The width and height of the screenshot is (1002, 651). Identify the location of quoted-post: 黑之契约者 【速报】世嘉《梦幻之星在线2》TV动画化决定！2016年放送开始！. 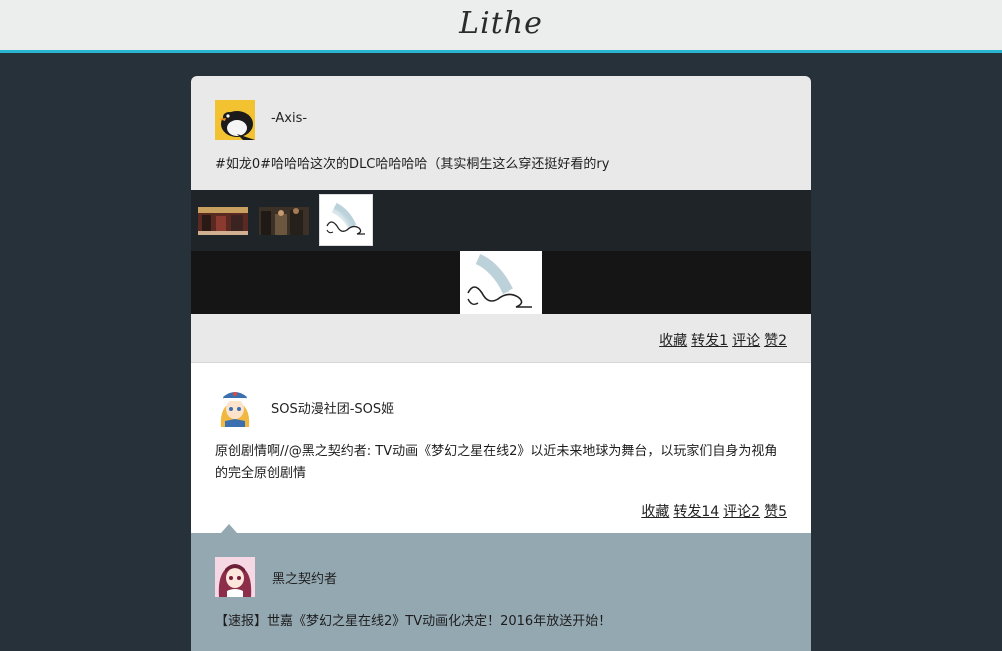
(501, 587).